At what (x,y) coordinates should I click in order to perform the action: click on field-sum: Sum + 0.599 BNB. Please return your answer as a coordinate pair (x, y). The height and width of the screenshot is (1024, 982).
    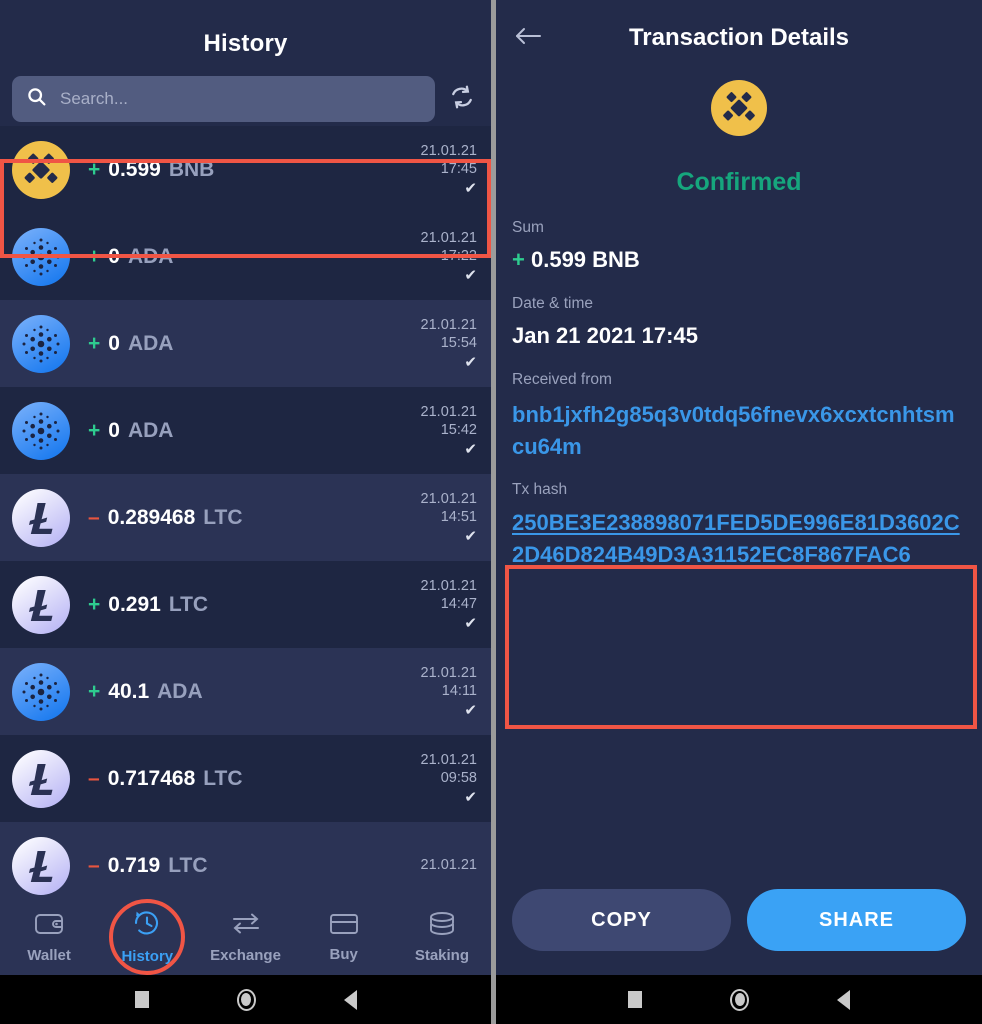
    Looking at the image, I should click on (739, 246).